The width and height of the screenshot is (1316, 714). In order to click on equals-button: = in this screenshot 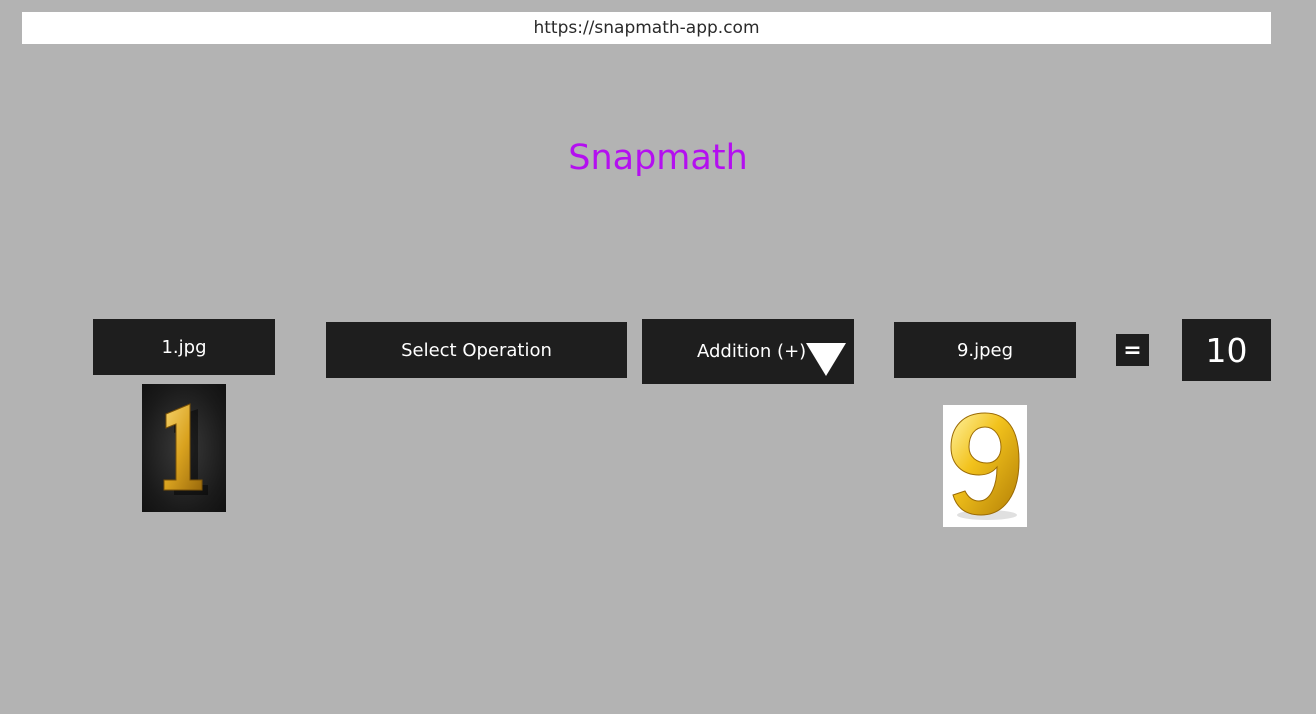, I will do `click(1132, 350)`.